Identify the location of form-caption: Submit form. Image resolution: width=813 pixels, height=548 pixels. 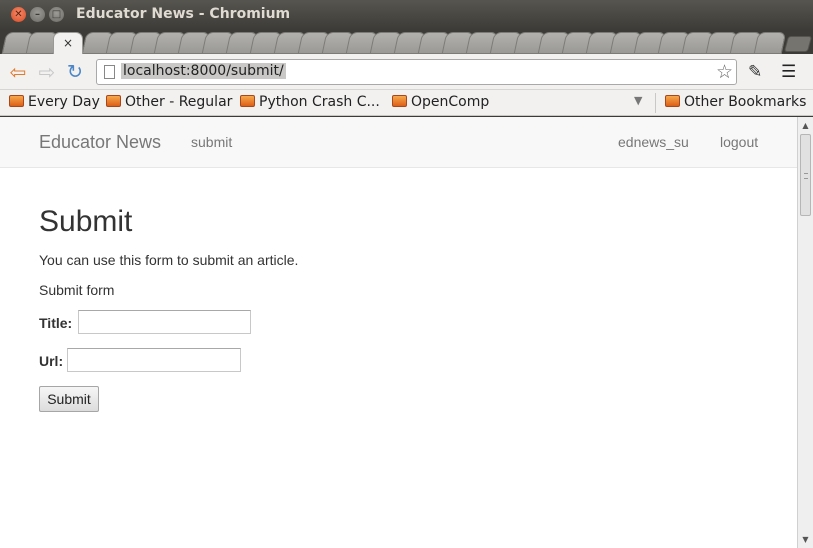
(77, 290).